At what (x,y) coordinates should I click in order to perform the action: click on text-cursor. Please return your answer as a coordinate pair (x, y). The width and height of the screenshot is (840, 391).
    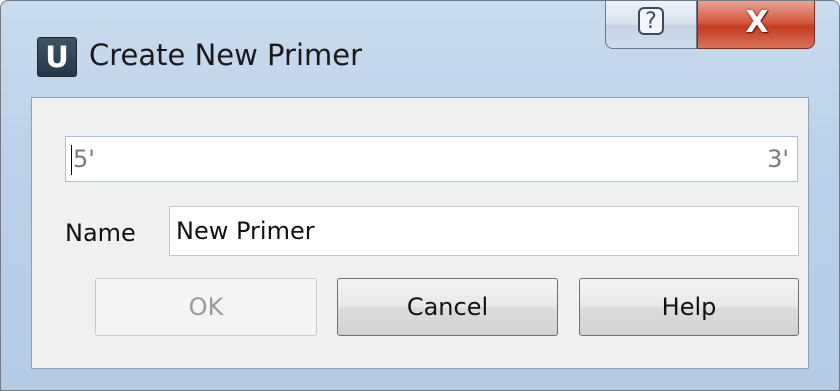
    Looking at the image, I should click on (71, 160).